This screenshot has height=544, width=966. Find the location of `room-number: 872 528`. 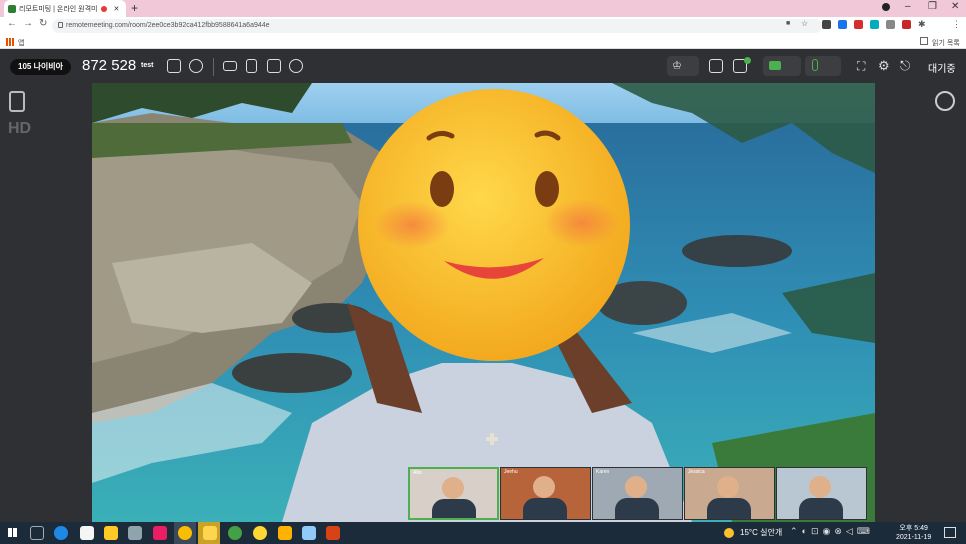

room-number: 872 528 is located at coordinates (109, 65).